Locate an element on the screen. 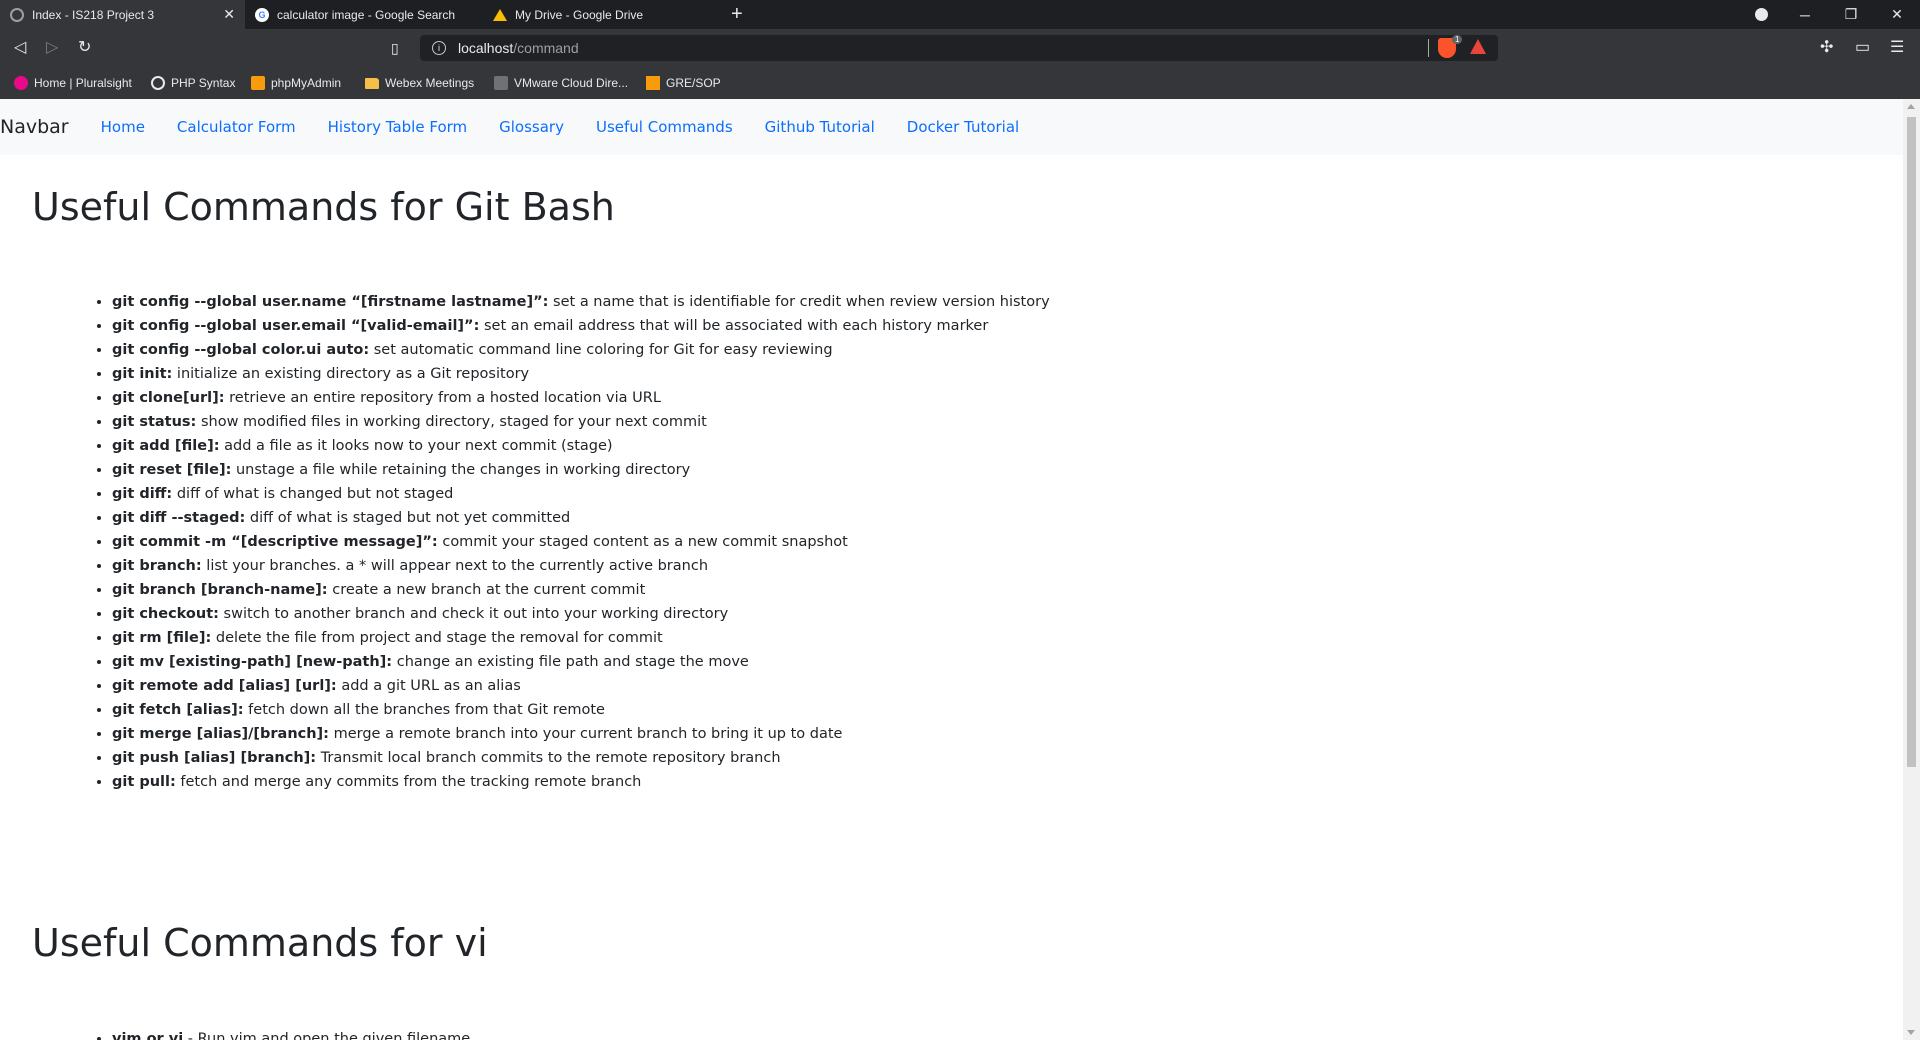  bookmark-phpmyadmin: phpMyAdmin is located at coordinates (296, 83).